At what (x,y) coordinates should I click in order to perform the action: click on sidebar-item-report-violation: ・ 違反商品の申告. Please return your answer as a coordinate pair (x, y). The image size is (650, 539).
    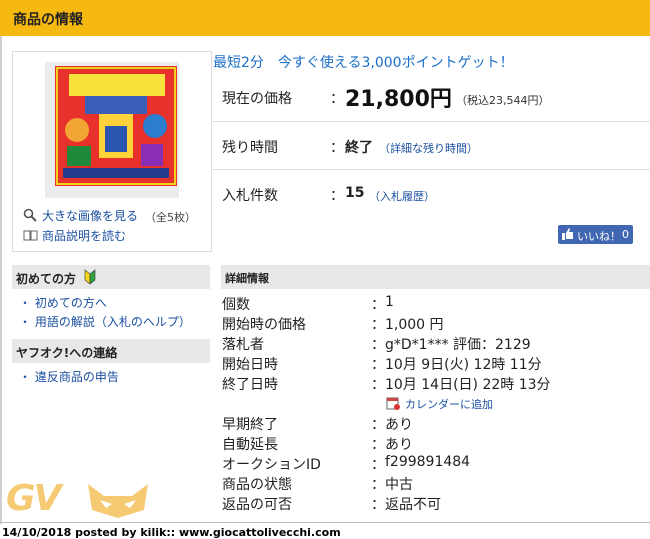
    Looking at the image, I should click on (69, 376).